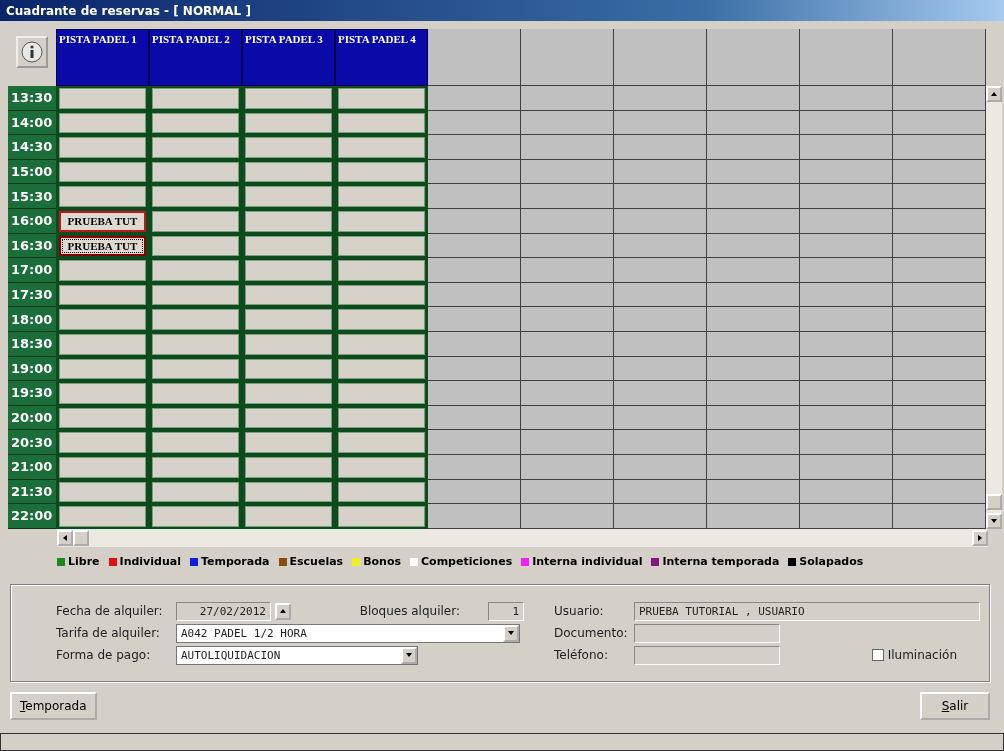  Describe the element at coordinates (955, 706) in the screenshot. I see `exit-button: Salir` at that location.